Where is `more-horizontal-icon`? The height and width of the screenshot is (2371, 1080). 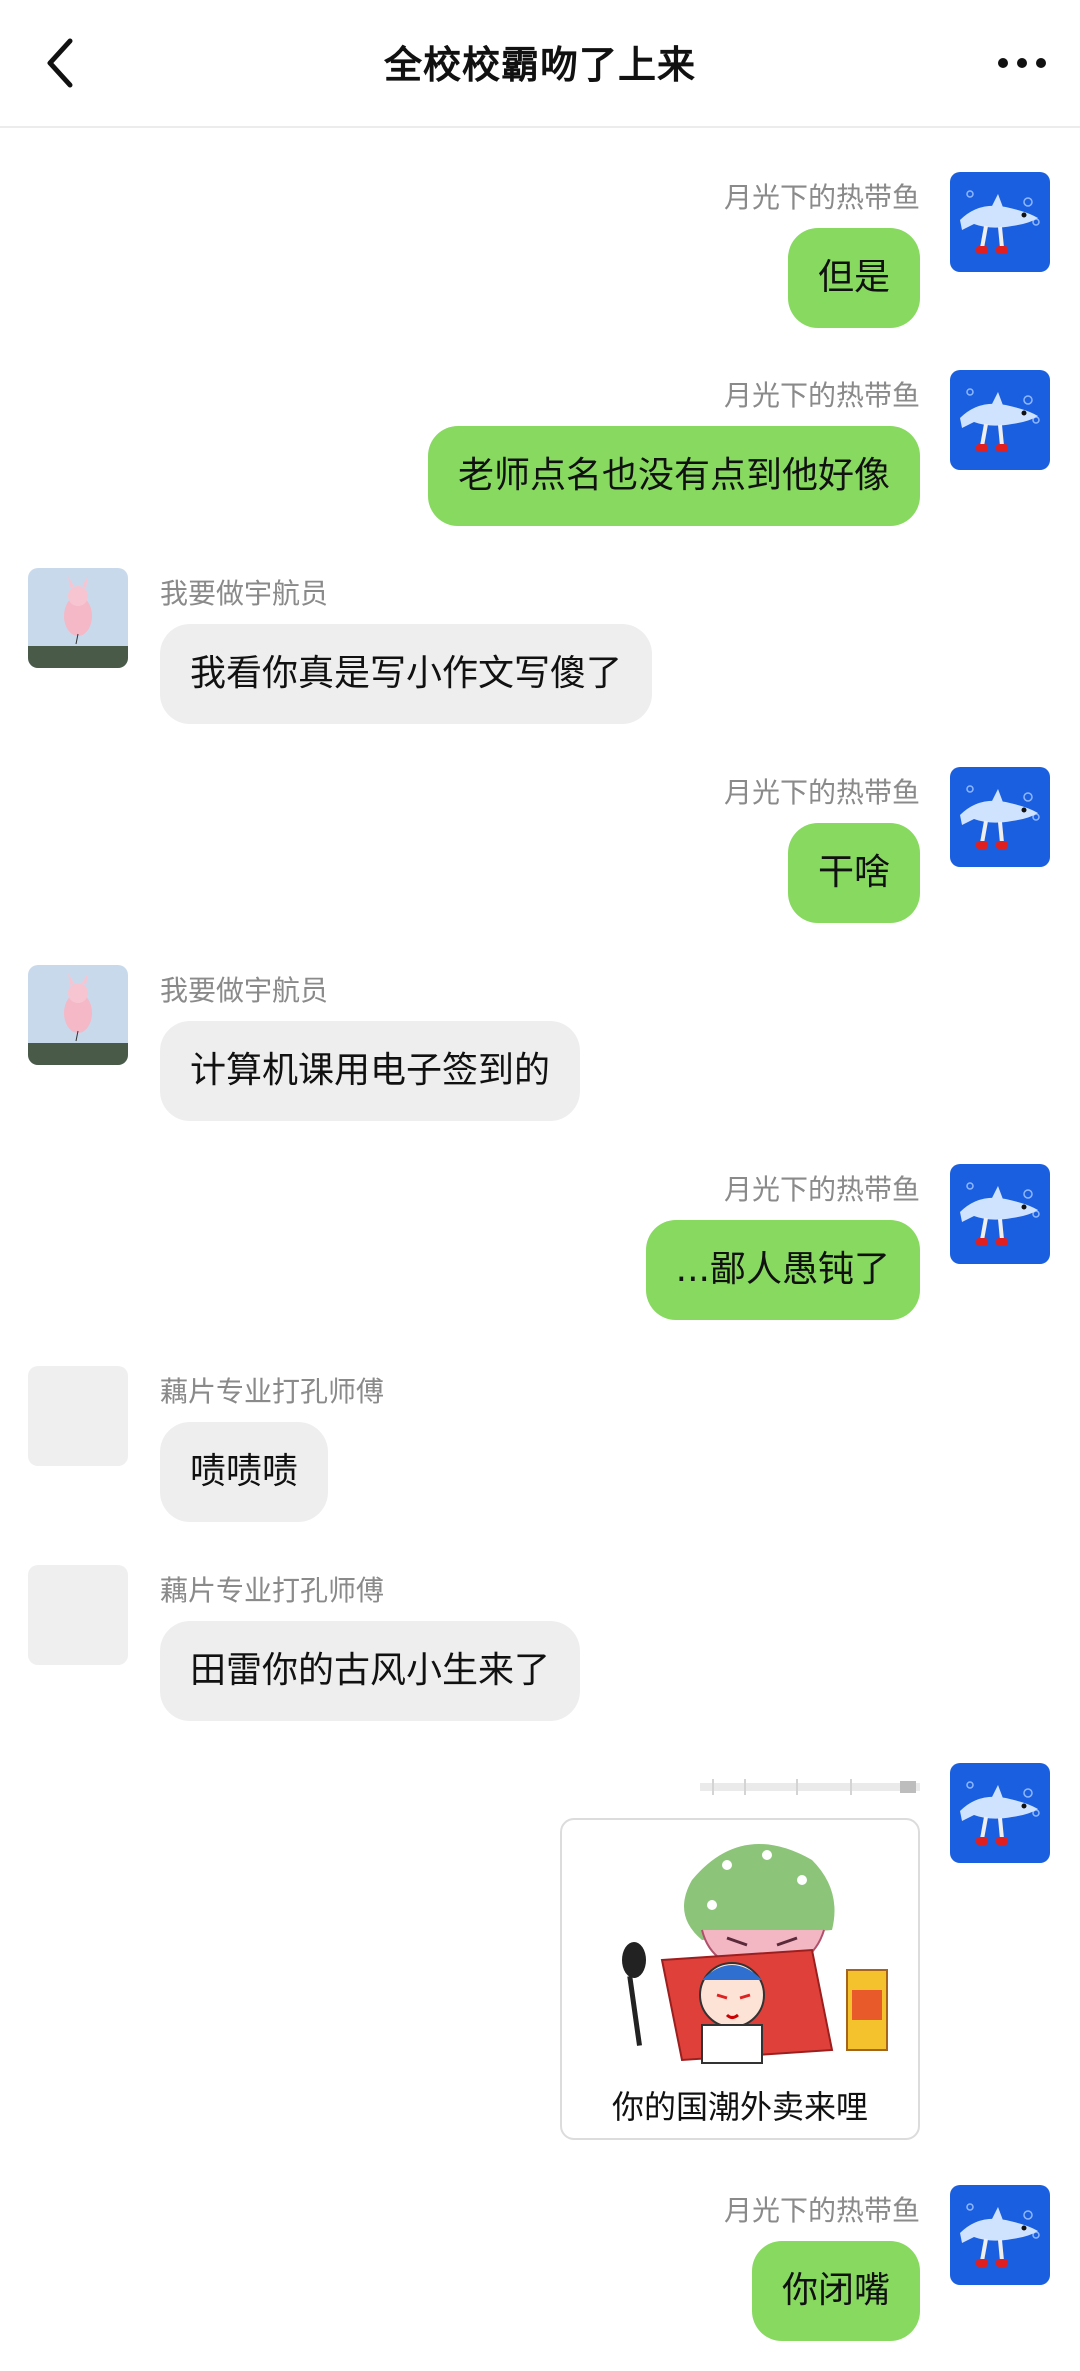 more-horizontal-icon is located at coordinates (1022, 63).